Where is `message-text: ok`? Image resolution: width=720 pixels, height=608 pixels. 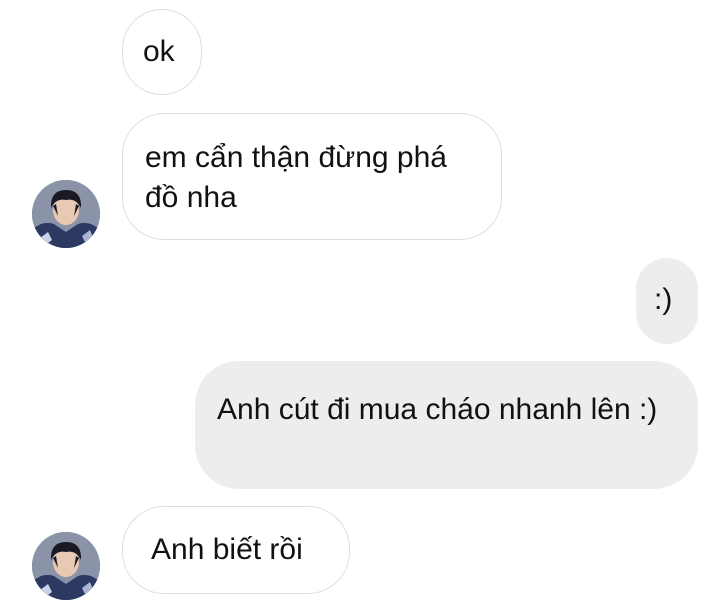
message-text: ok is located at coordinates (159, 51).